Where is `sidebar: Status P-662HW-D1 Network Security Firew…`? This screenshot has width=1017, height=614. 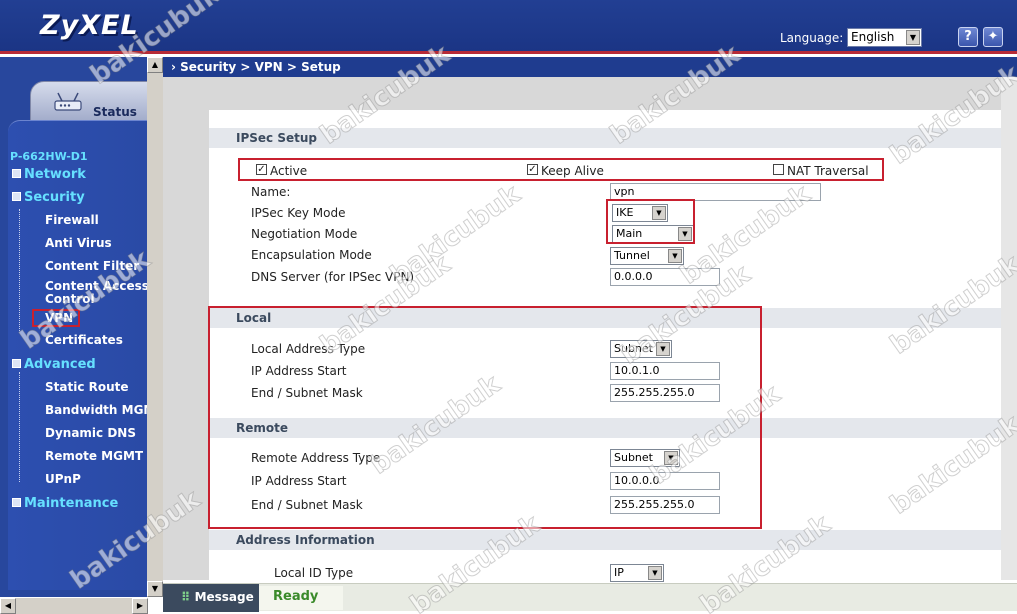
sidebar: Status P-662HW-D1 Network Security Firew… is located at coordinates (74, 327).